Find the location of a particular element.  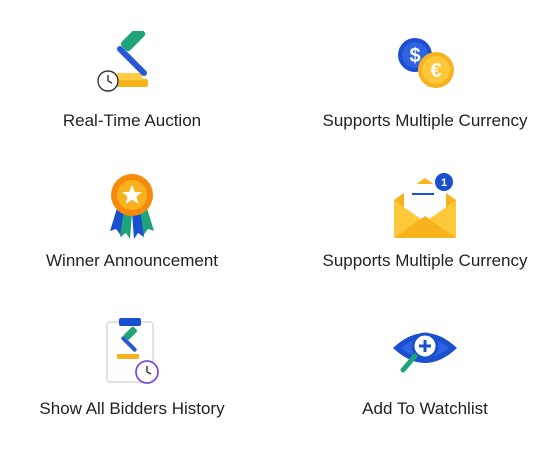

feature-winner-announcement: Winner Announcement is located at coordinates (133, 219).